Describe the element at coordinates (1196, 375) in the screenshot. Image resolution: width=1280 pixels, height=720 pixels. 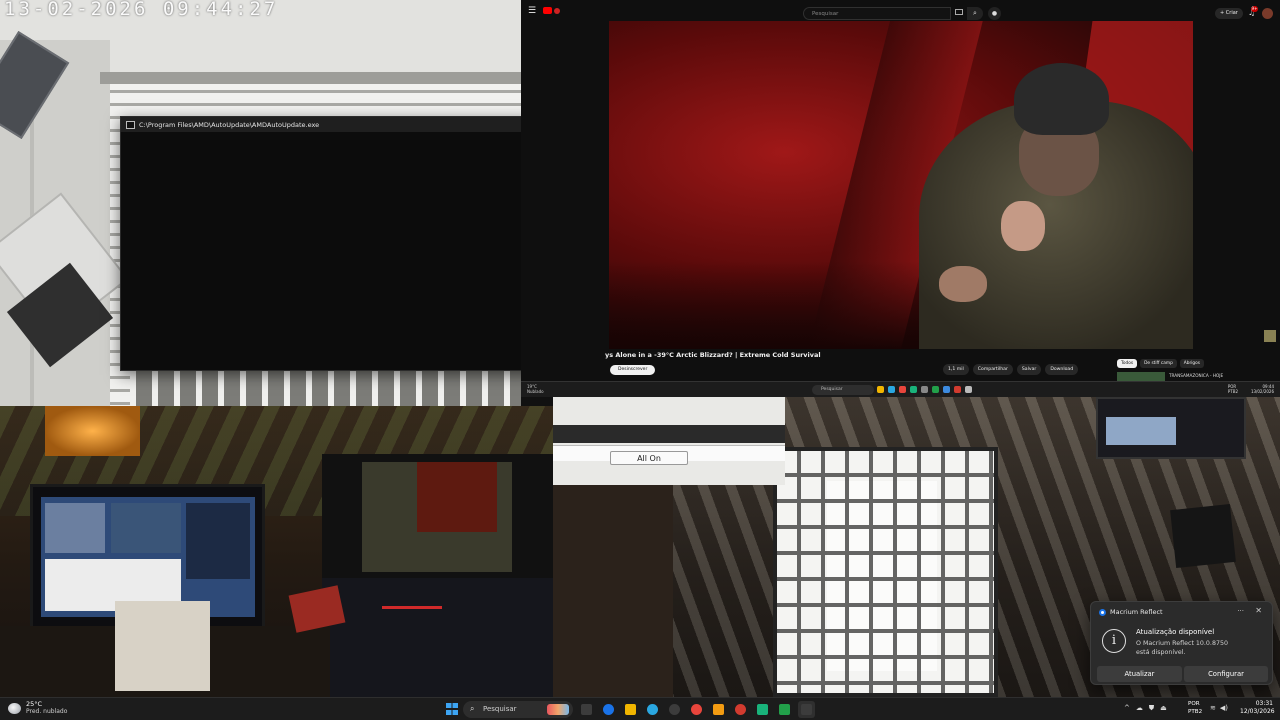
I see `recommendation-title: TRANSAMAZONICA - HOJE` at that location.